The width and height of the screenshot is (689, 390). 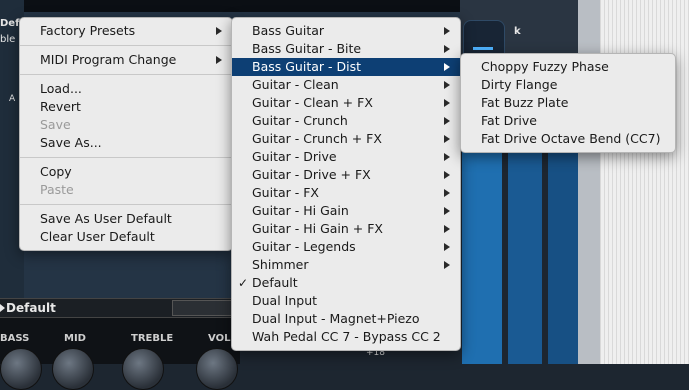 What do you see at coordinates (203, 308) in the screenshot?
I see `preset-slider` at bounding box center [203, 308].